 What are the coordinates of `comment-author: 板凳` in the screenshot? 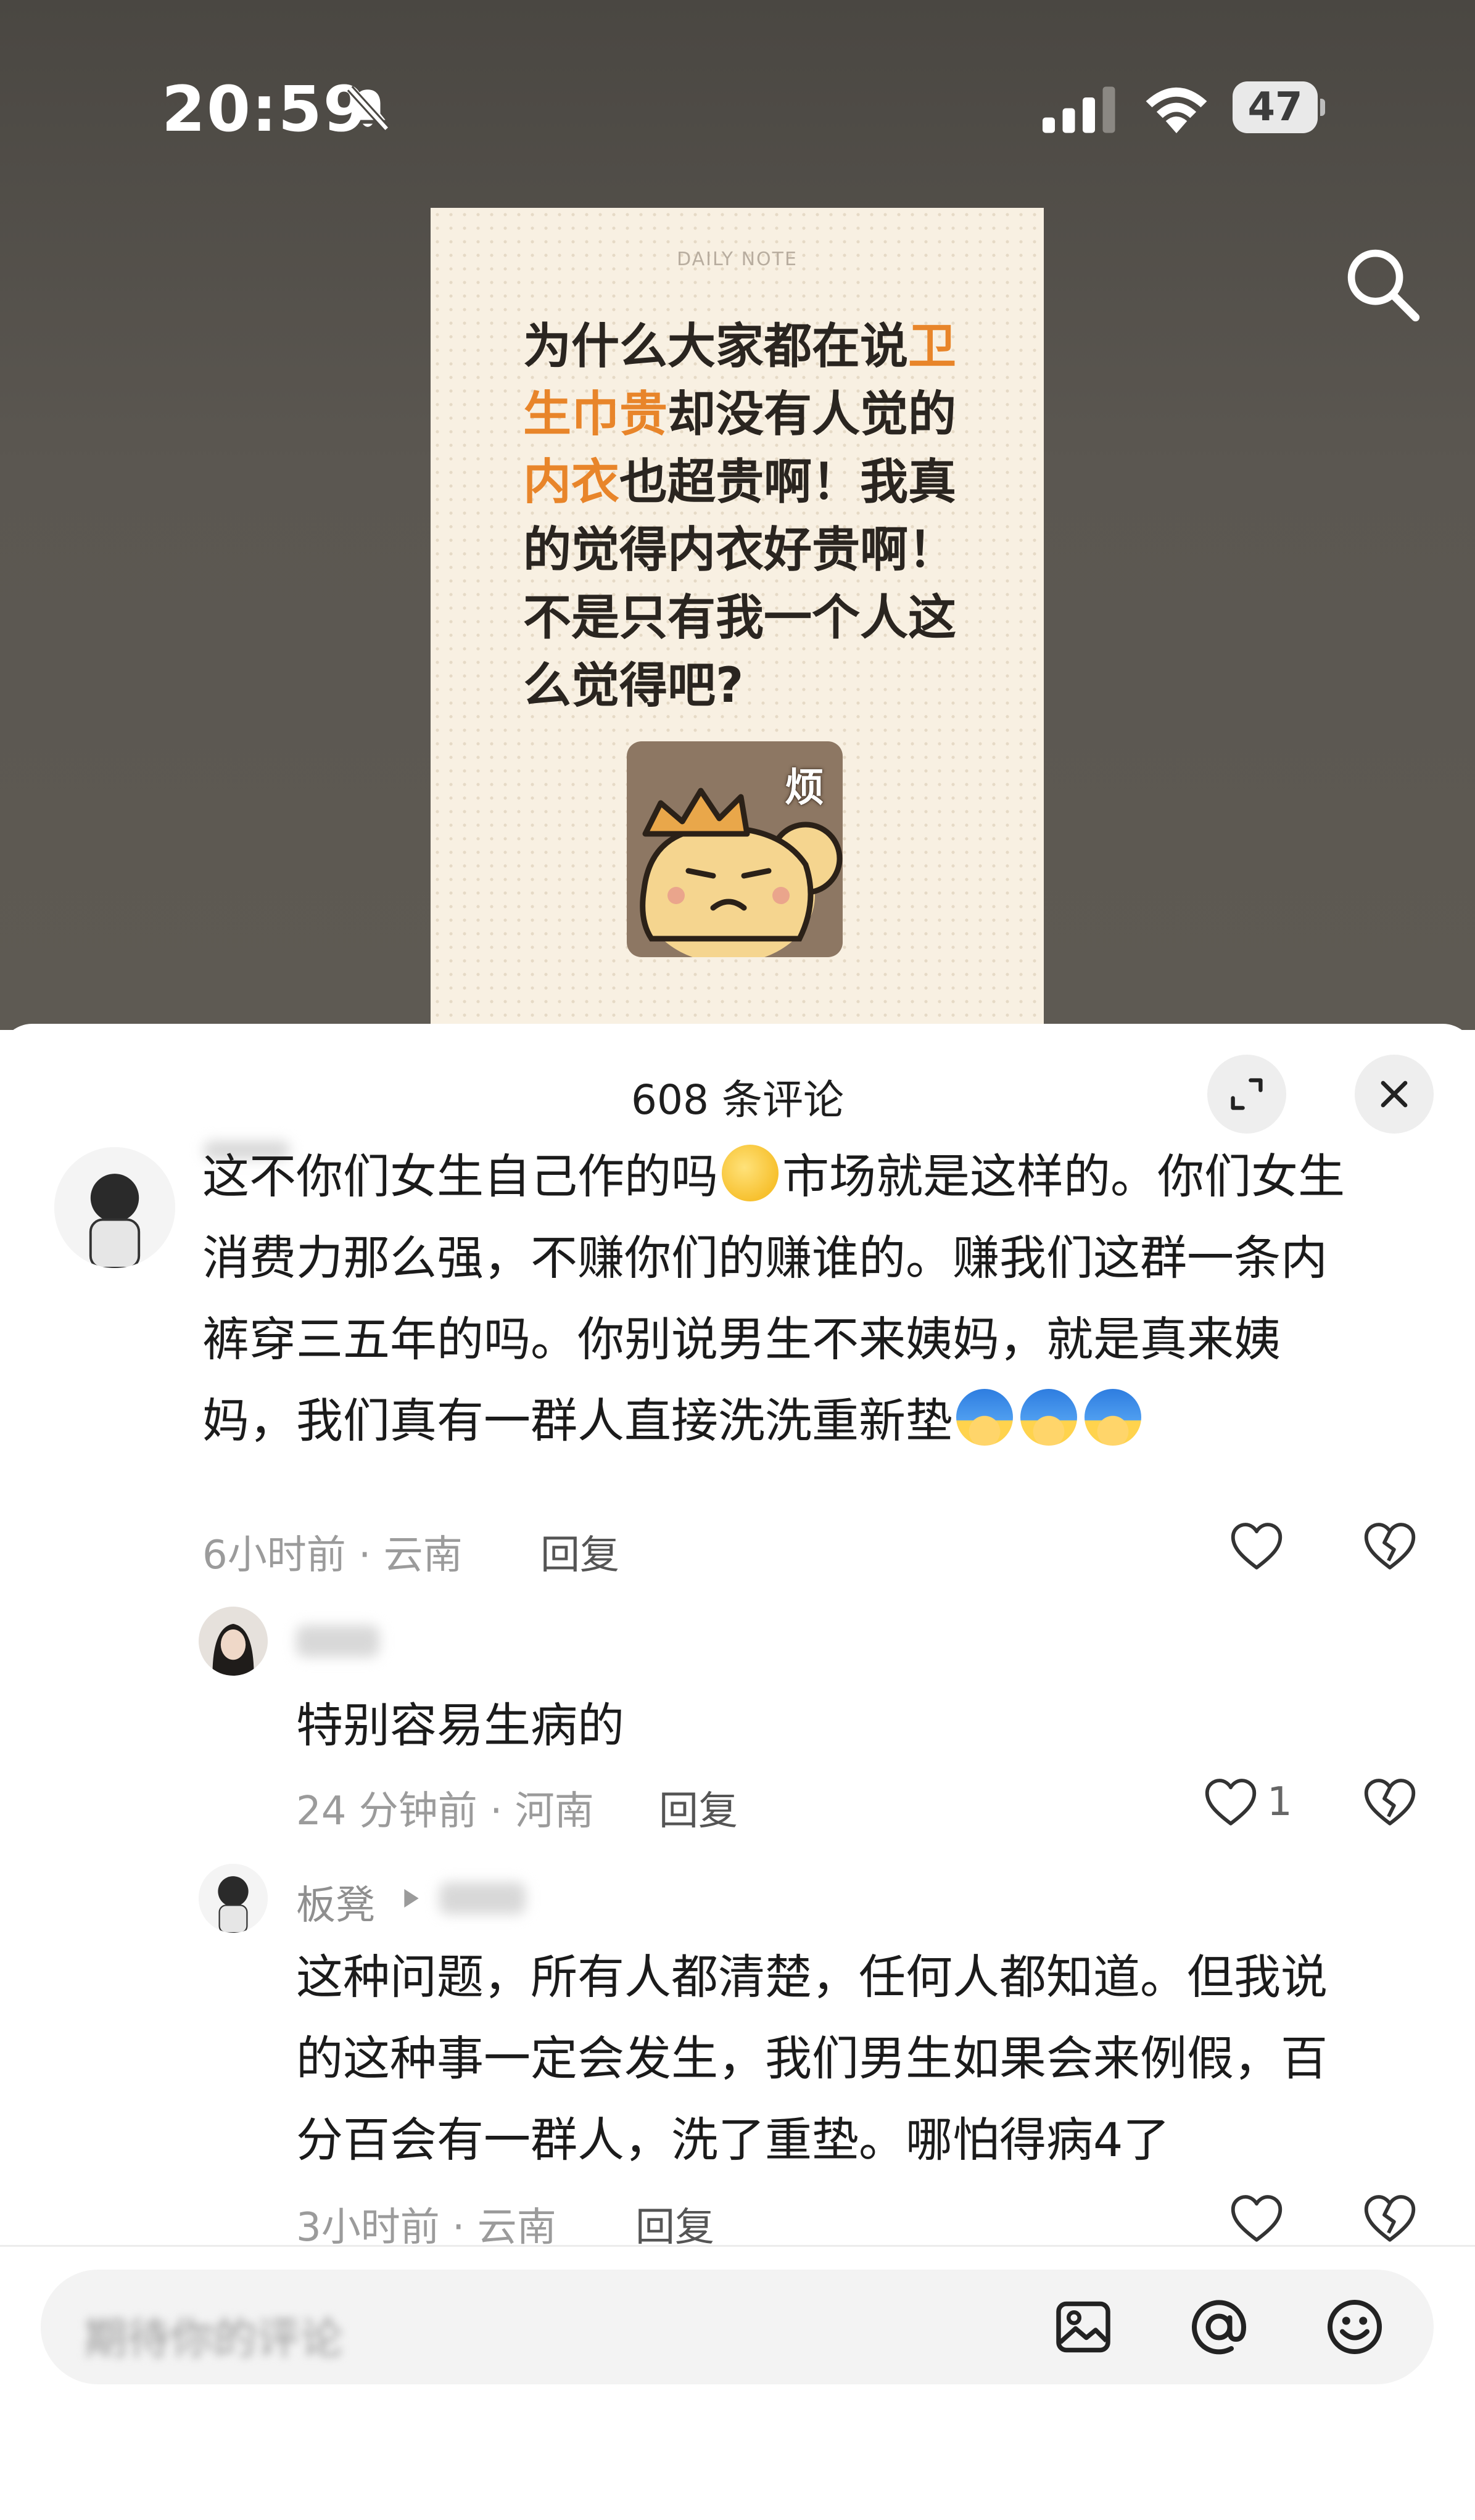 It's located at (335, 1902).